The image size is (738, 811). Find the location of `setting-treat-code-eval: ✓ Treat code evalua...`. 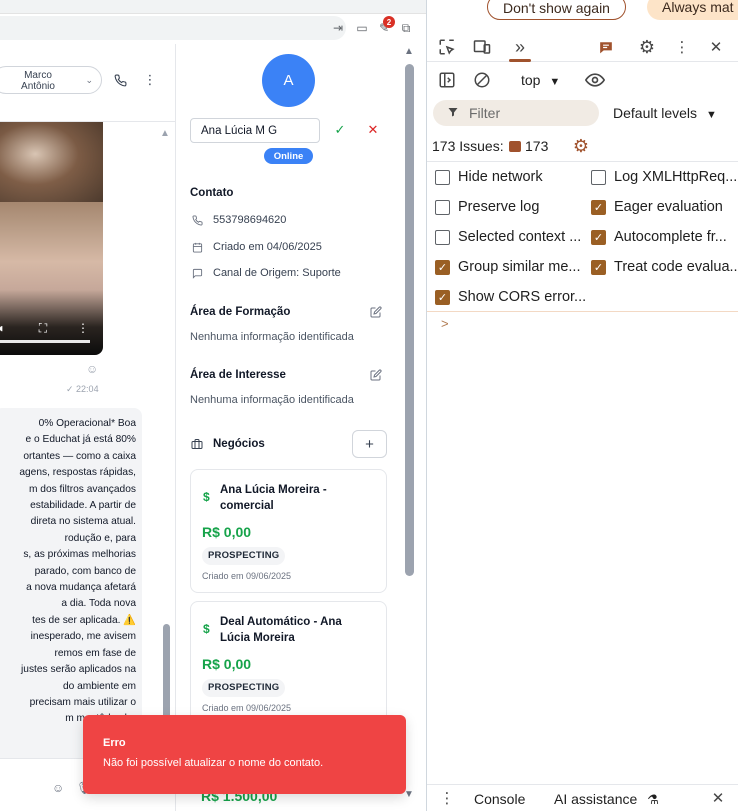

setting-treat-code-eval: ✓ Treat code evalua... is located at coordinates (664, 267).